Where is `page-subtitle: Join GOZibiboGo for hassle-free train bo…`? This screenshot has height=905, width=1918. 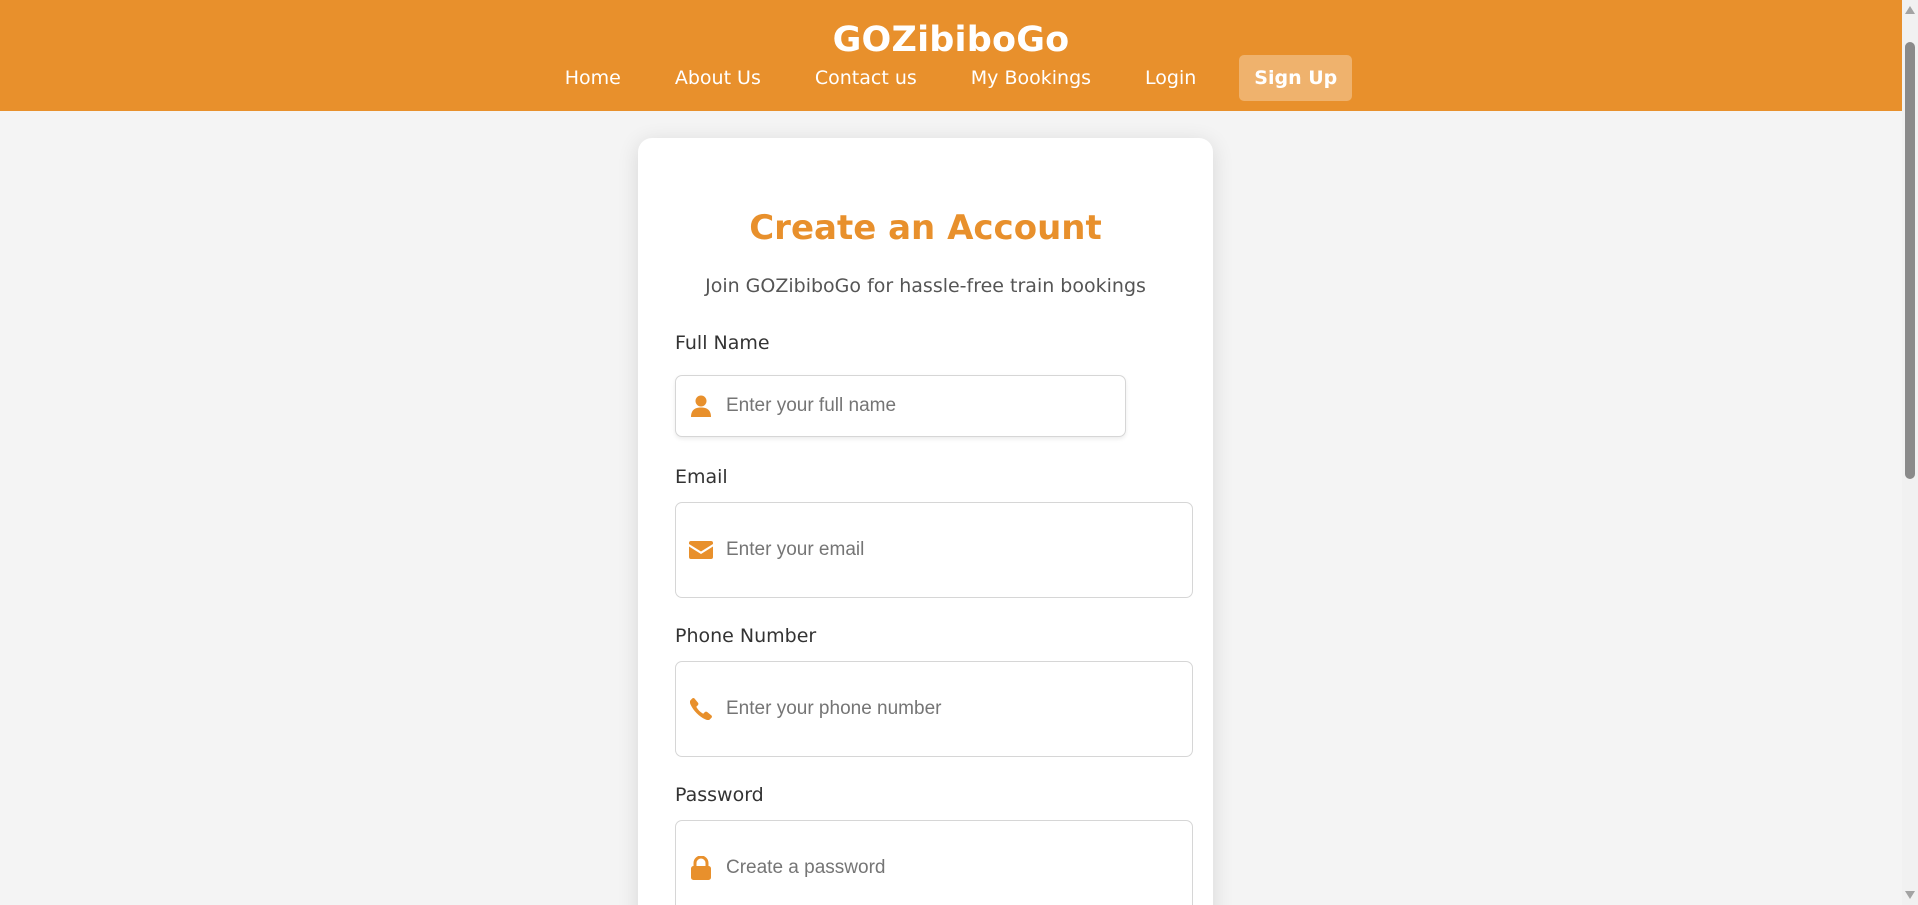
page-subtitle: Join GOZibiboGo for hassle-free train bo… is located at coordinates (925, 286).